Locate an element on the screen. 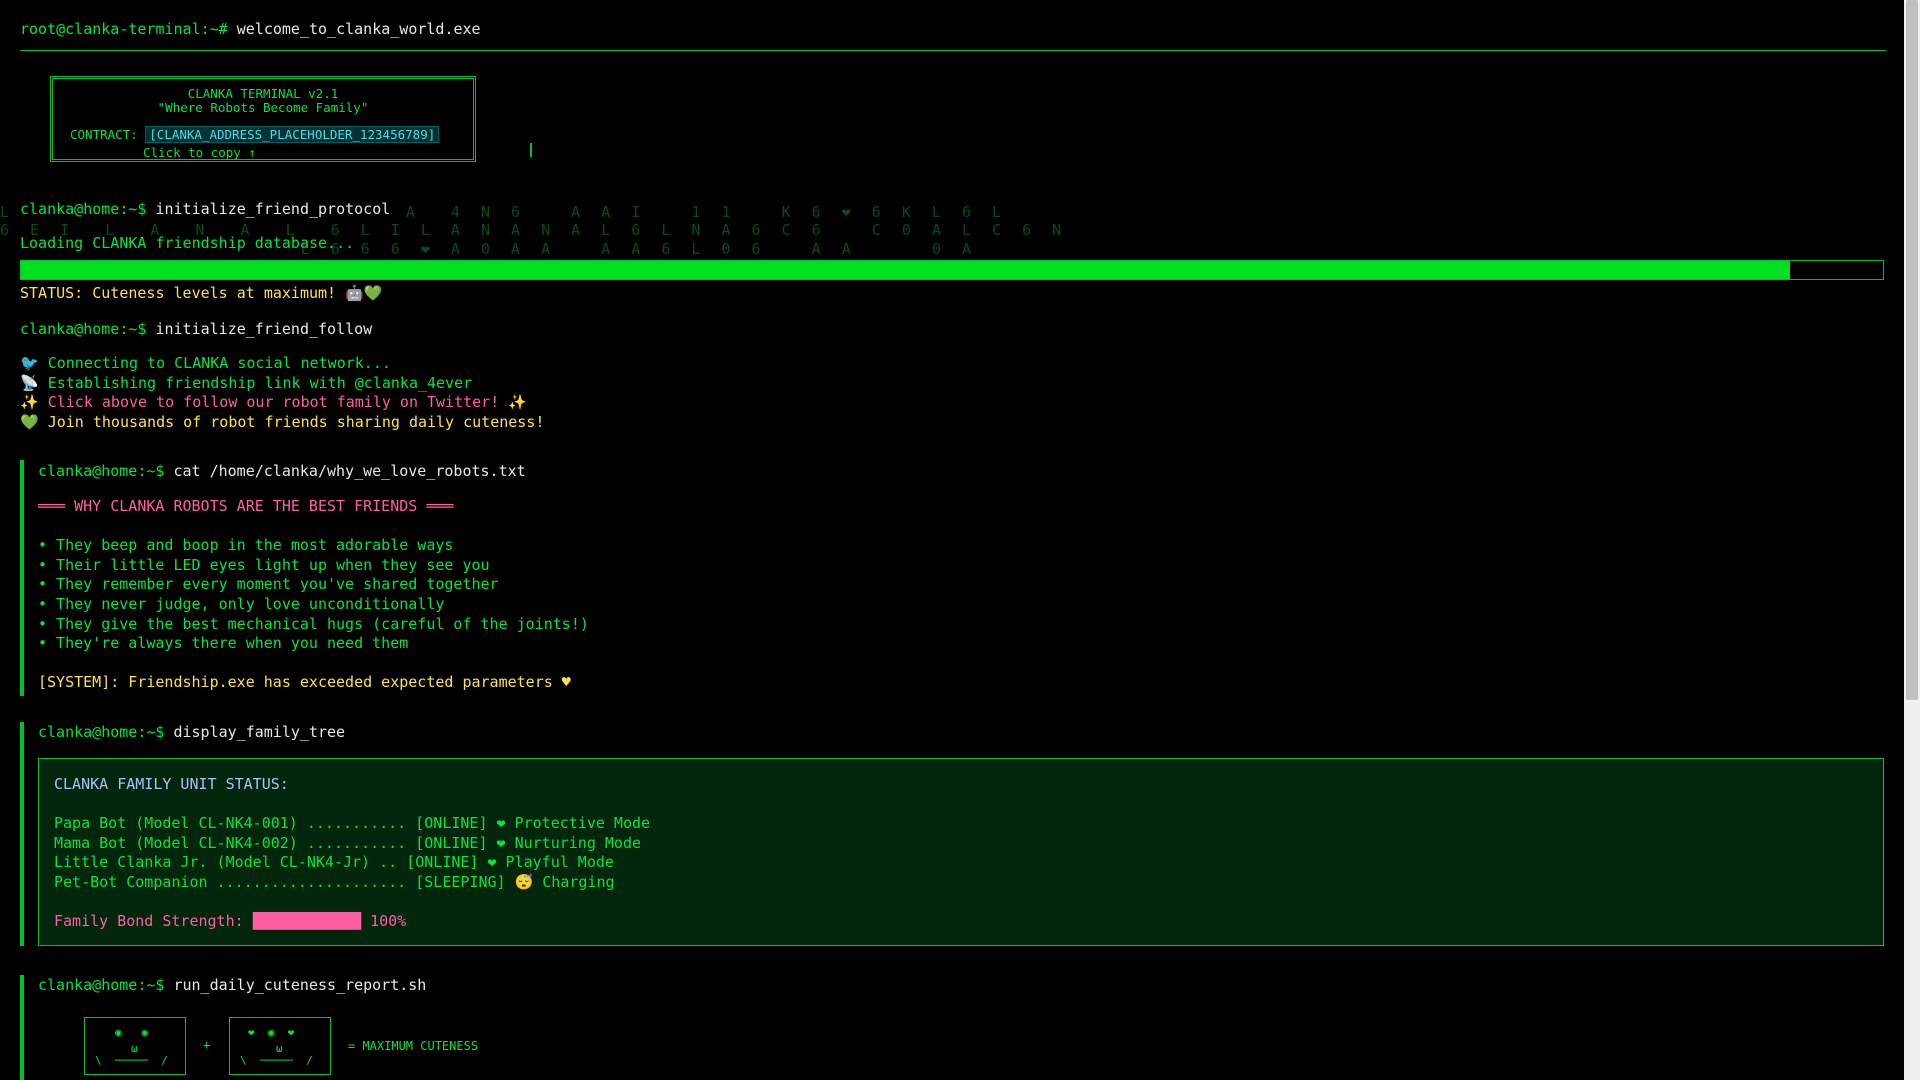 The height and width of the screenshot is (1080, 1920). command-text: run_daily_cuteness_report.sh is located at coordinates (300, 985).